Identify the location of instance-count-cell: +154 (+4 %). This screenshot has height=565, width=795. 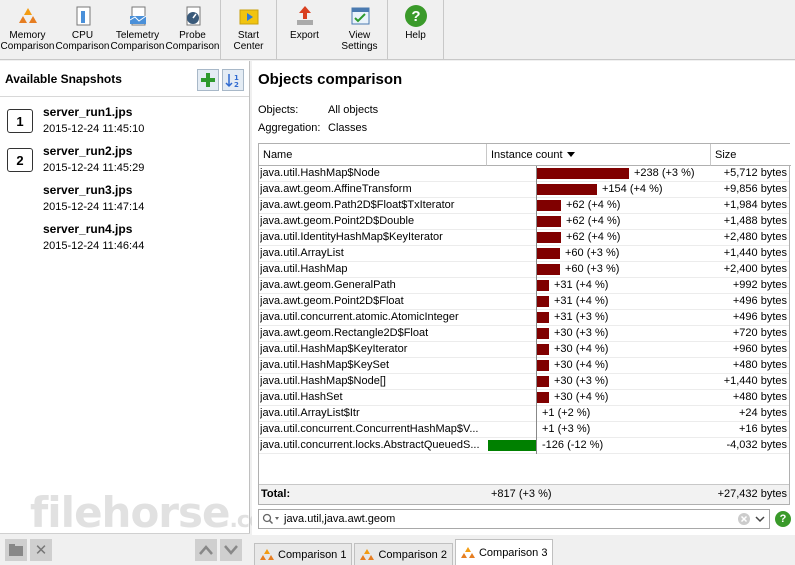
(632, 189).